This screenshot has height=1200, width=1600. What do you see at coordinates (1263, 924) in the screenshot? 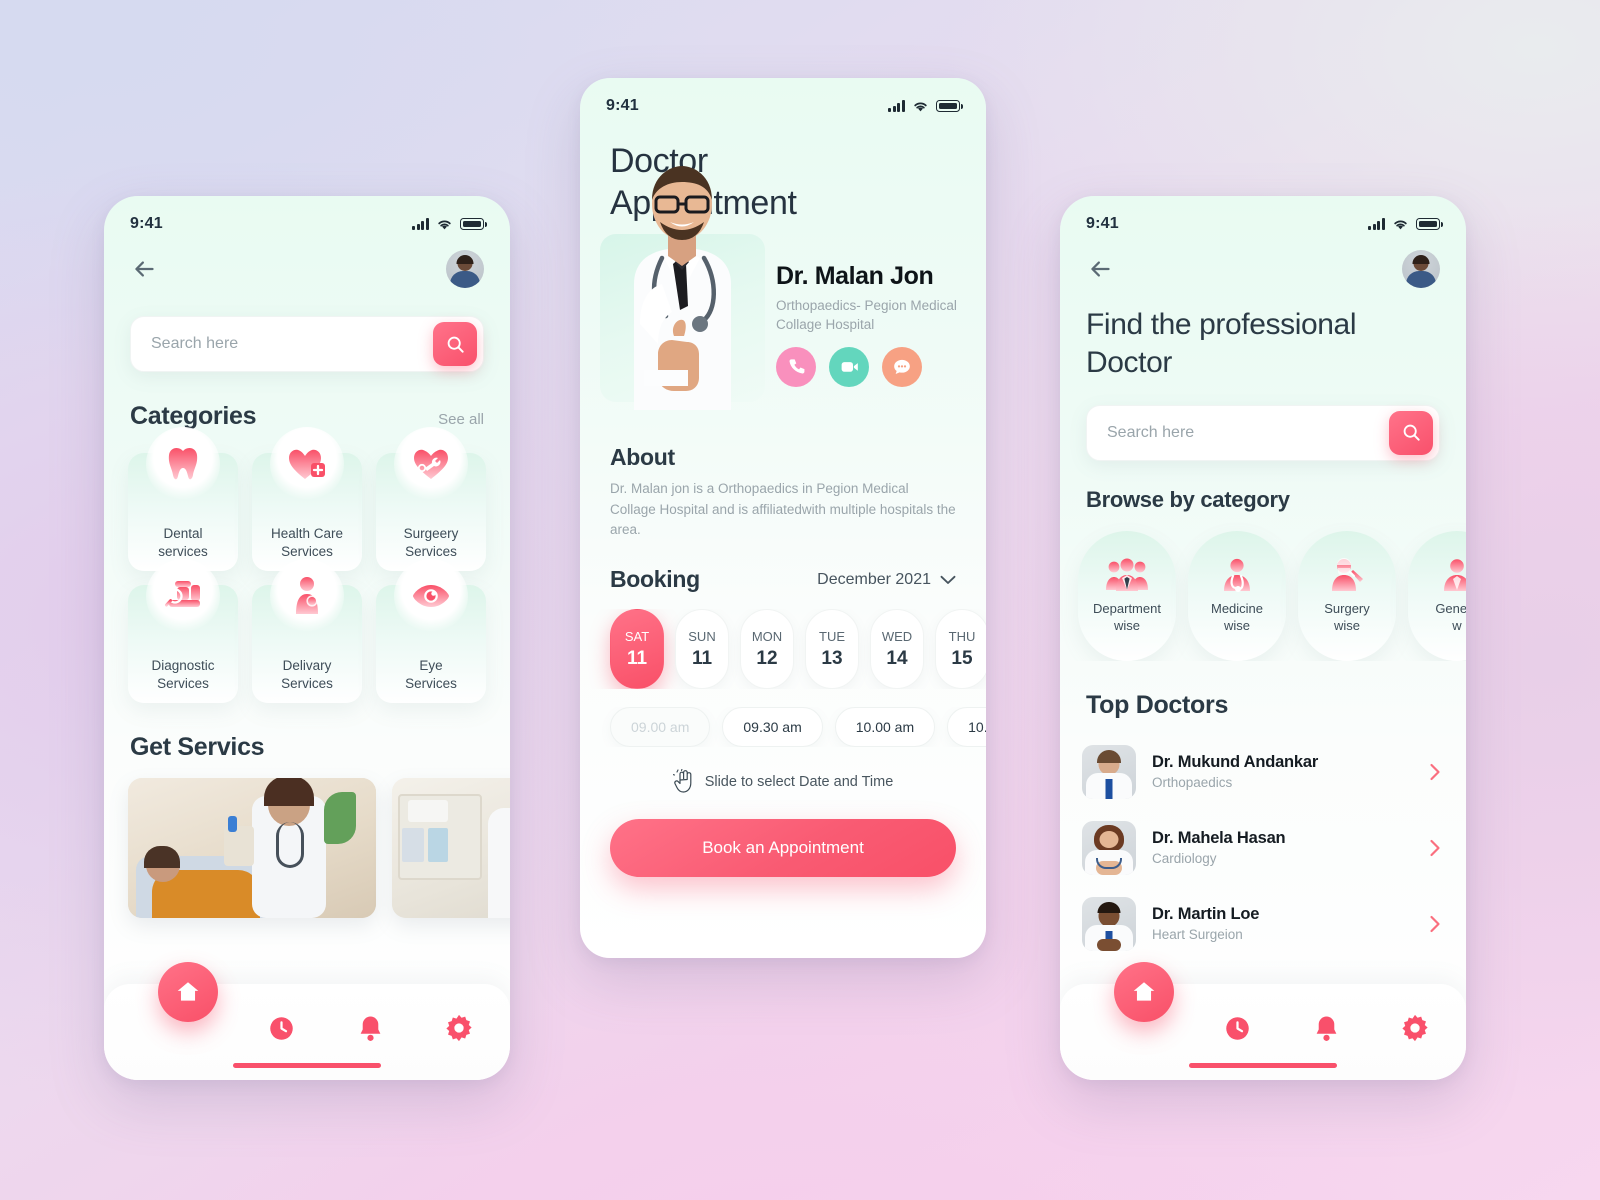
I see `doctor-list-item: Dr. Martin Loe Heart Surgeion` at bounding box center [1263, 924].